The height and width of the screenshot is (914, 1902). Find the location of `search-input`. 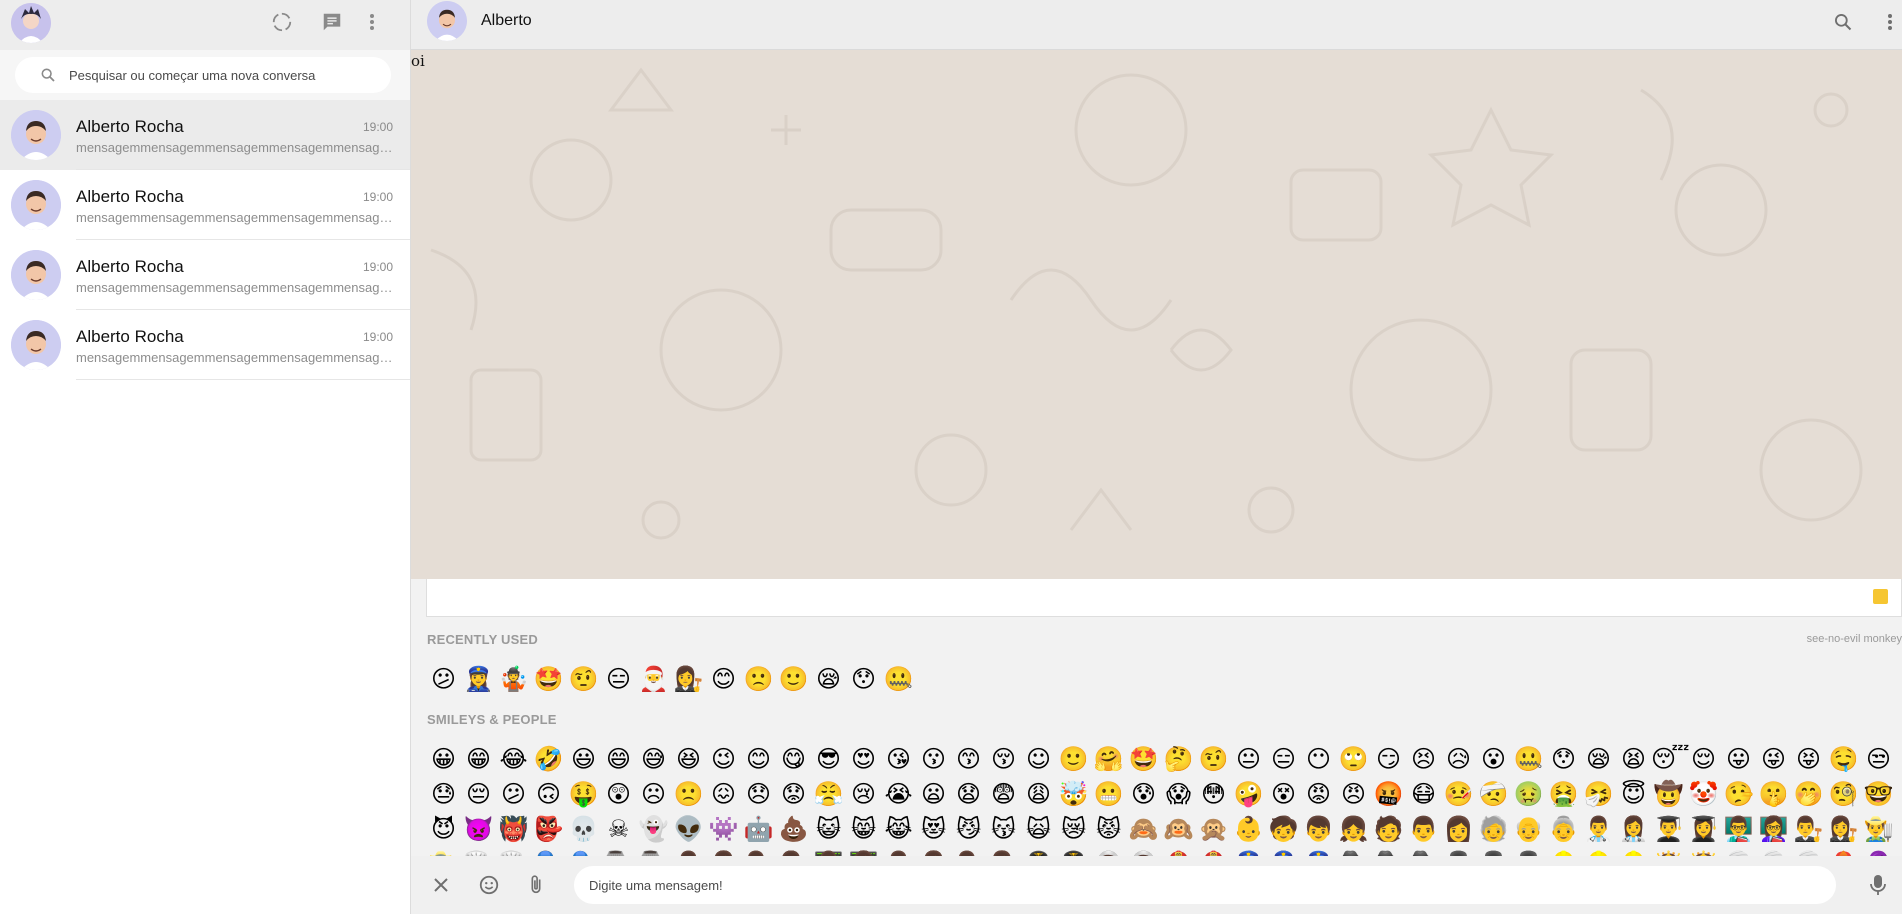

search-input is located at coordinates (224, 75).